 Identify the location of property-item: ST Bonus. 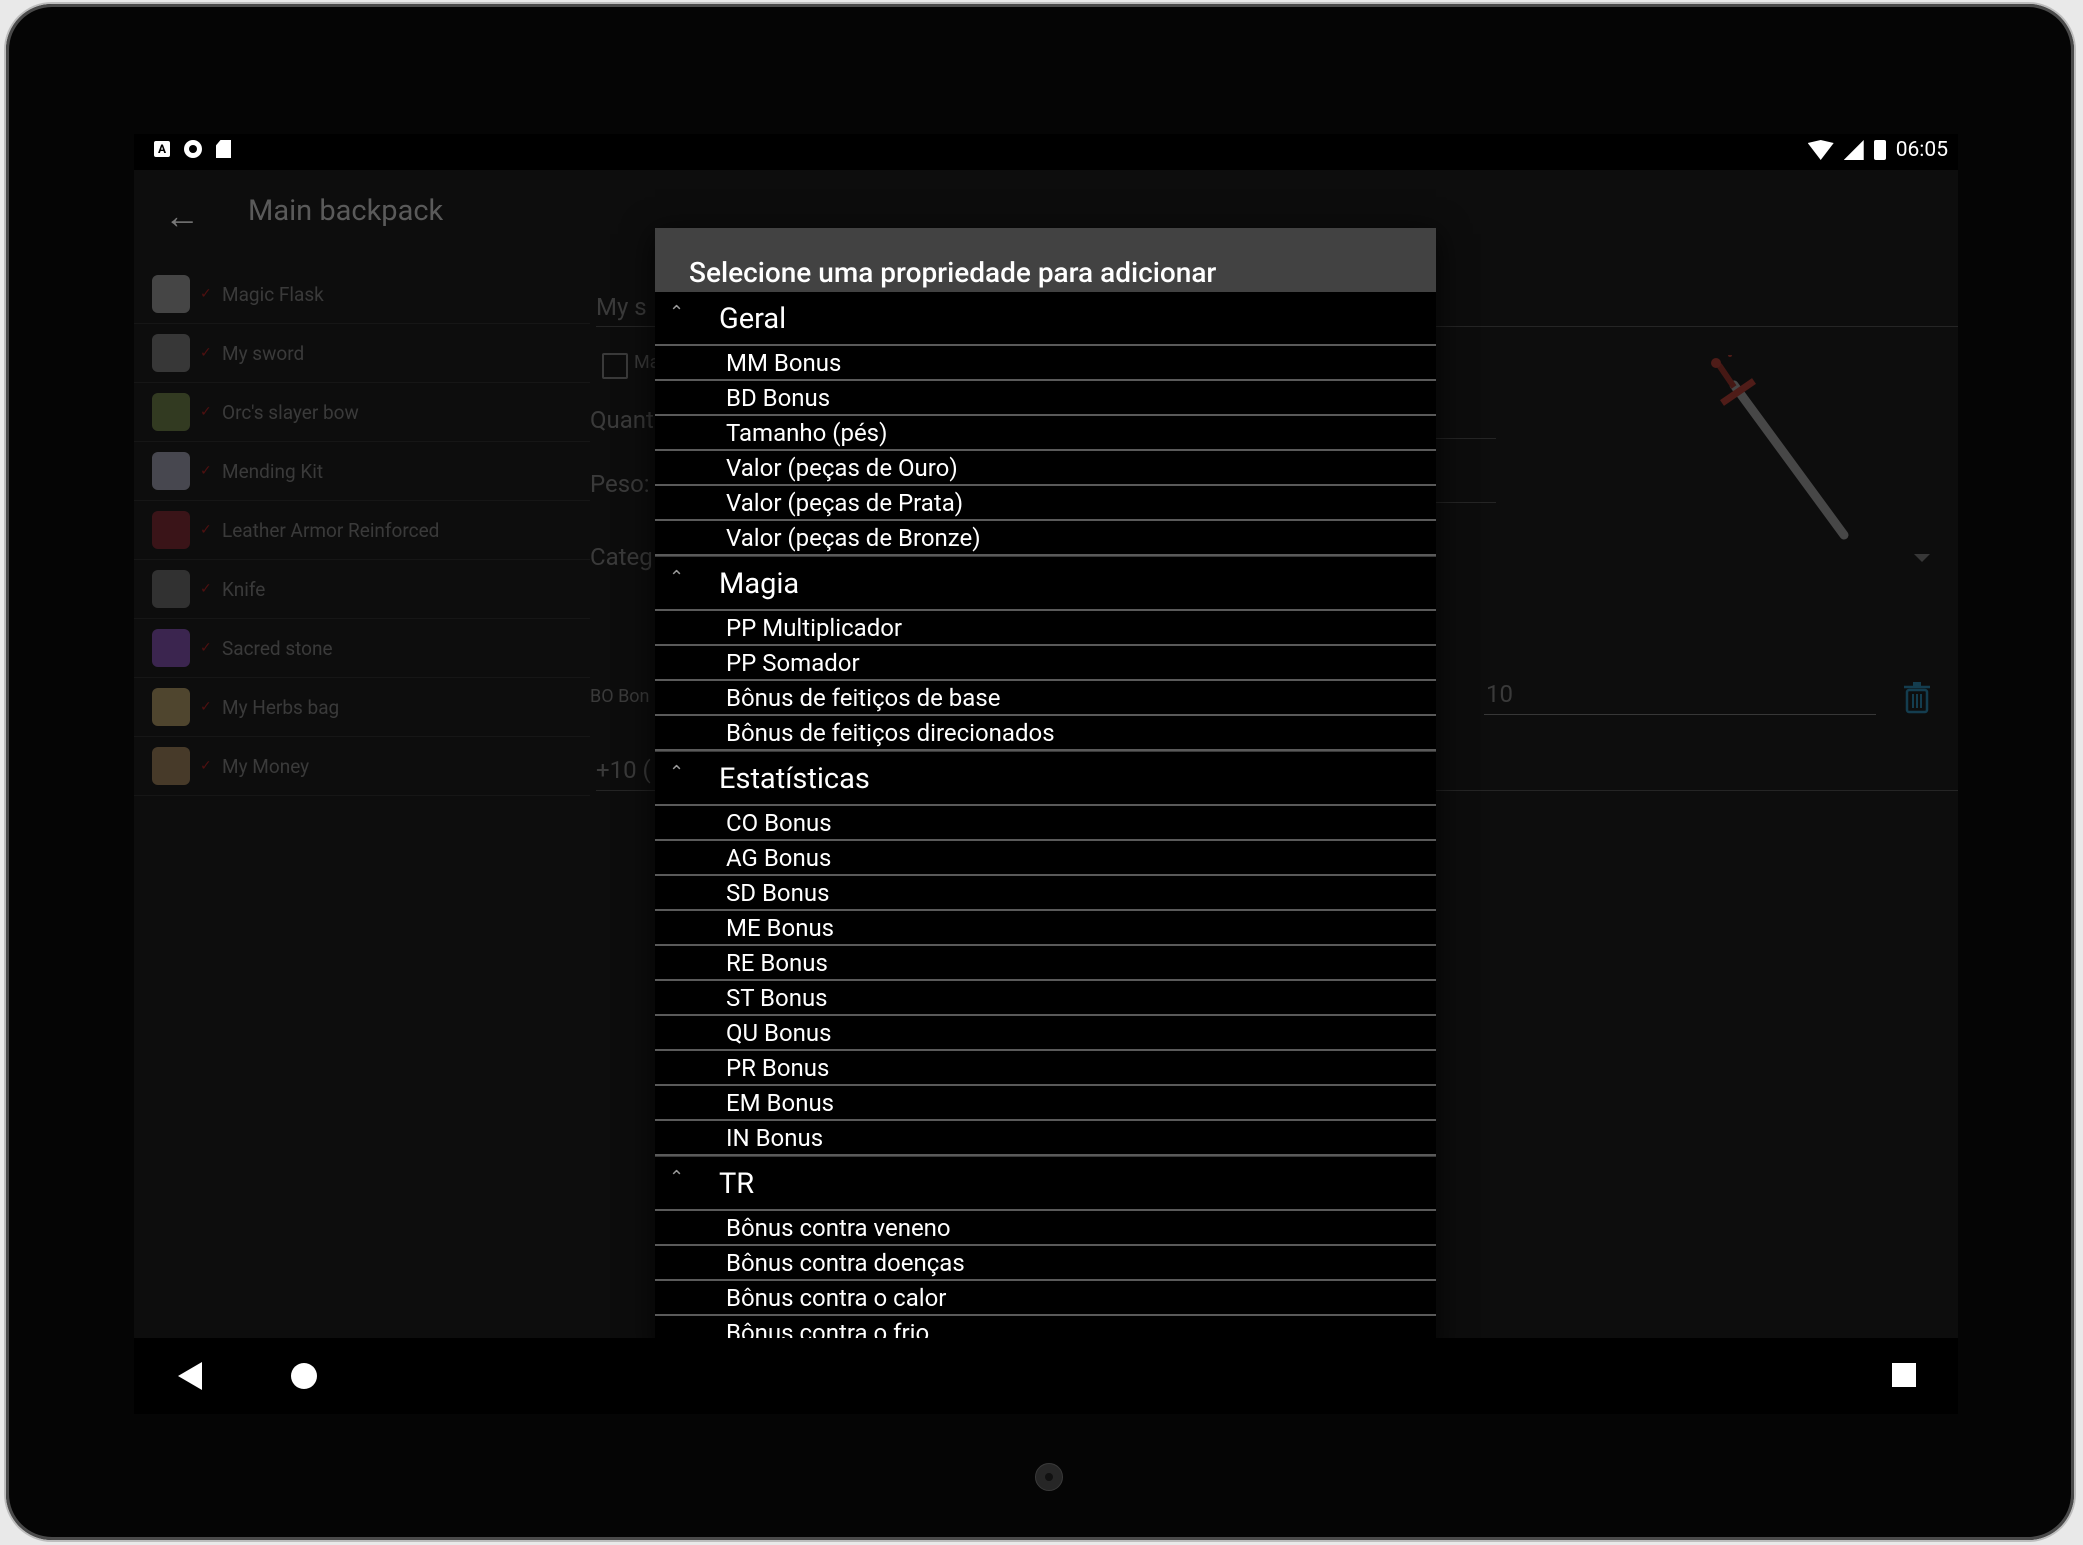
(1045, 998).